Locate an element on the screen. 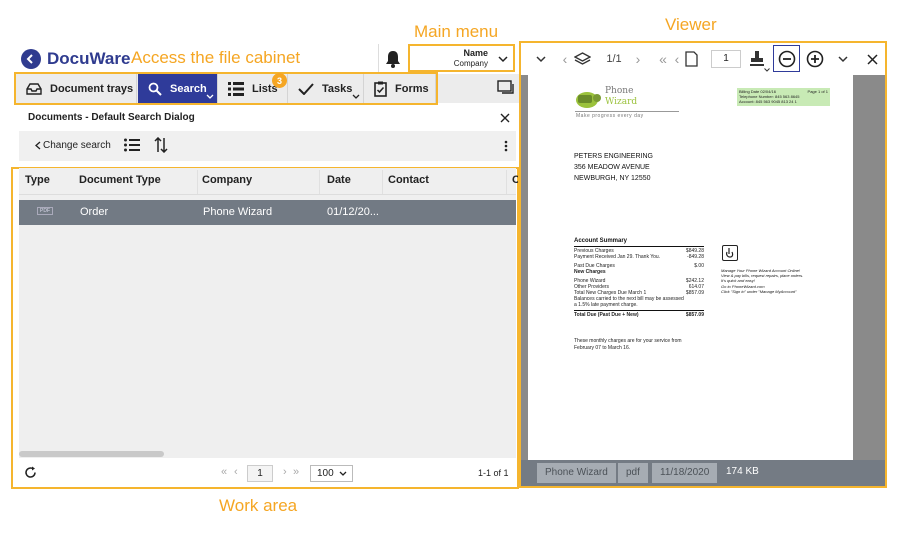  prev-page-viewer-button: ‹ is located at coordinates (677, 59).